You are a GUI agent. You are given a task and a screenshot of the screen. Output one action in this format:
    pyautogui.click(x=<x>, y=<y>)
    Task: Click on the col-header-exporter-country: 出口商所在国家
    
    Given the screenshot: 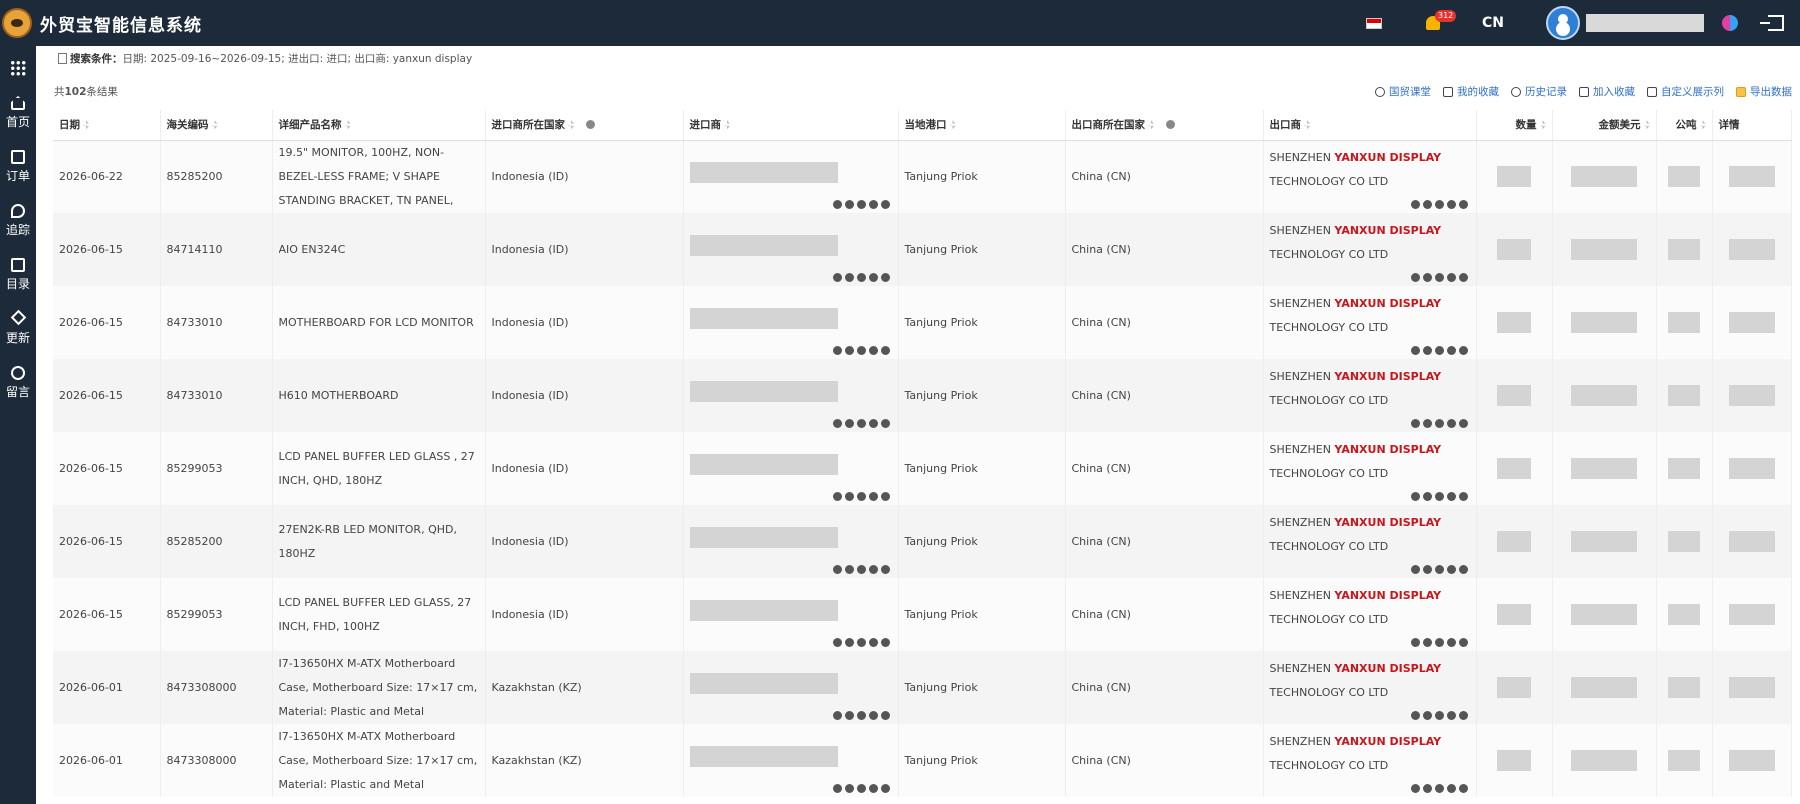 What is the action you would take?
    pyautogui.click(x=1164, y=125)
    